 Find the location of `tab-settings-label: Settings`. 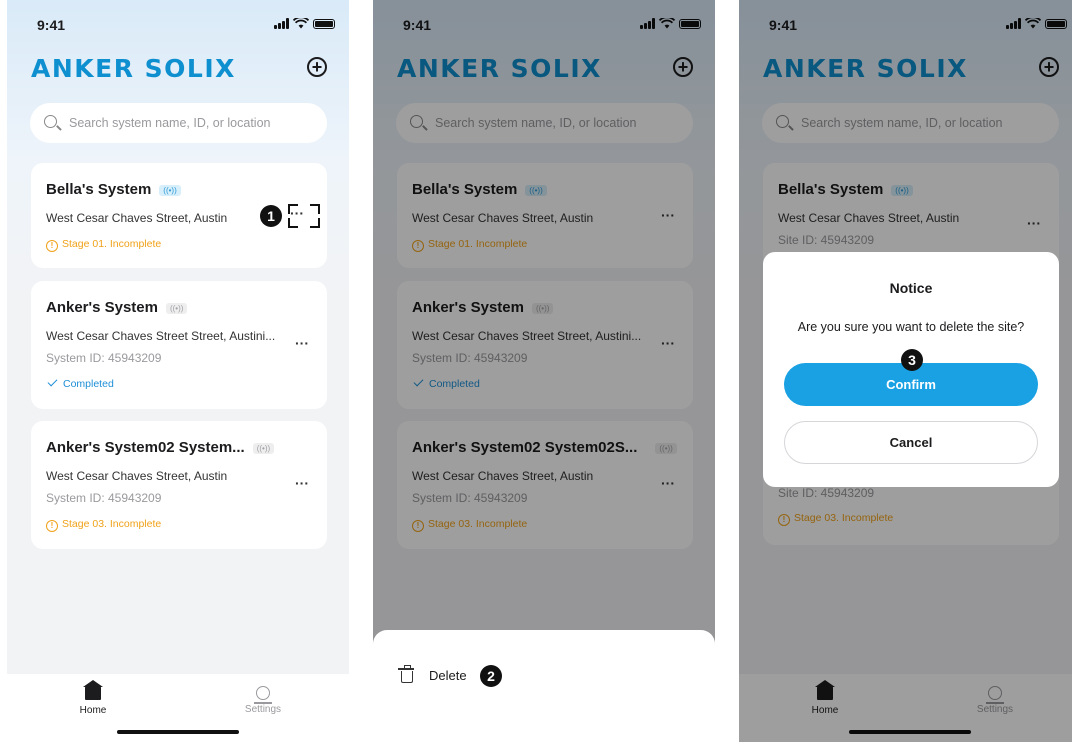

tab-settings-label: Settings is located at coordinates (263, 709).